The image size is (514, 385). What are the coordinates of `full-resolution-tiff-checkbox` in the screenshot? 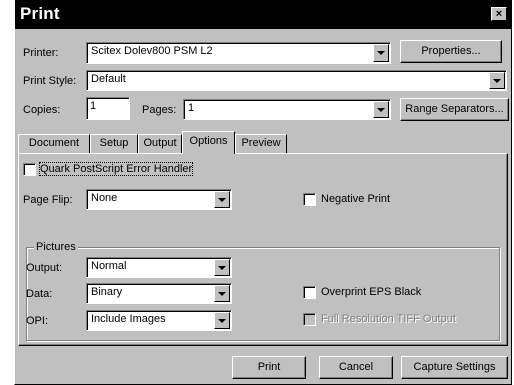 It's located at (309, 319).